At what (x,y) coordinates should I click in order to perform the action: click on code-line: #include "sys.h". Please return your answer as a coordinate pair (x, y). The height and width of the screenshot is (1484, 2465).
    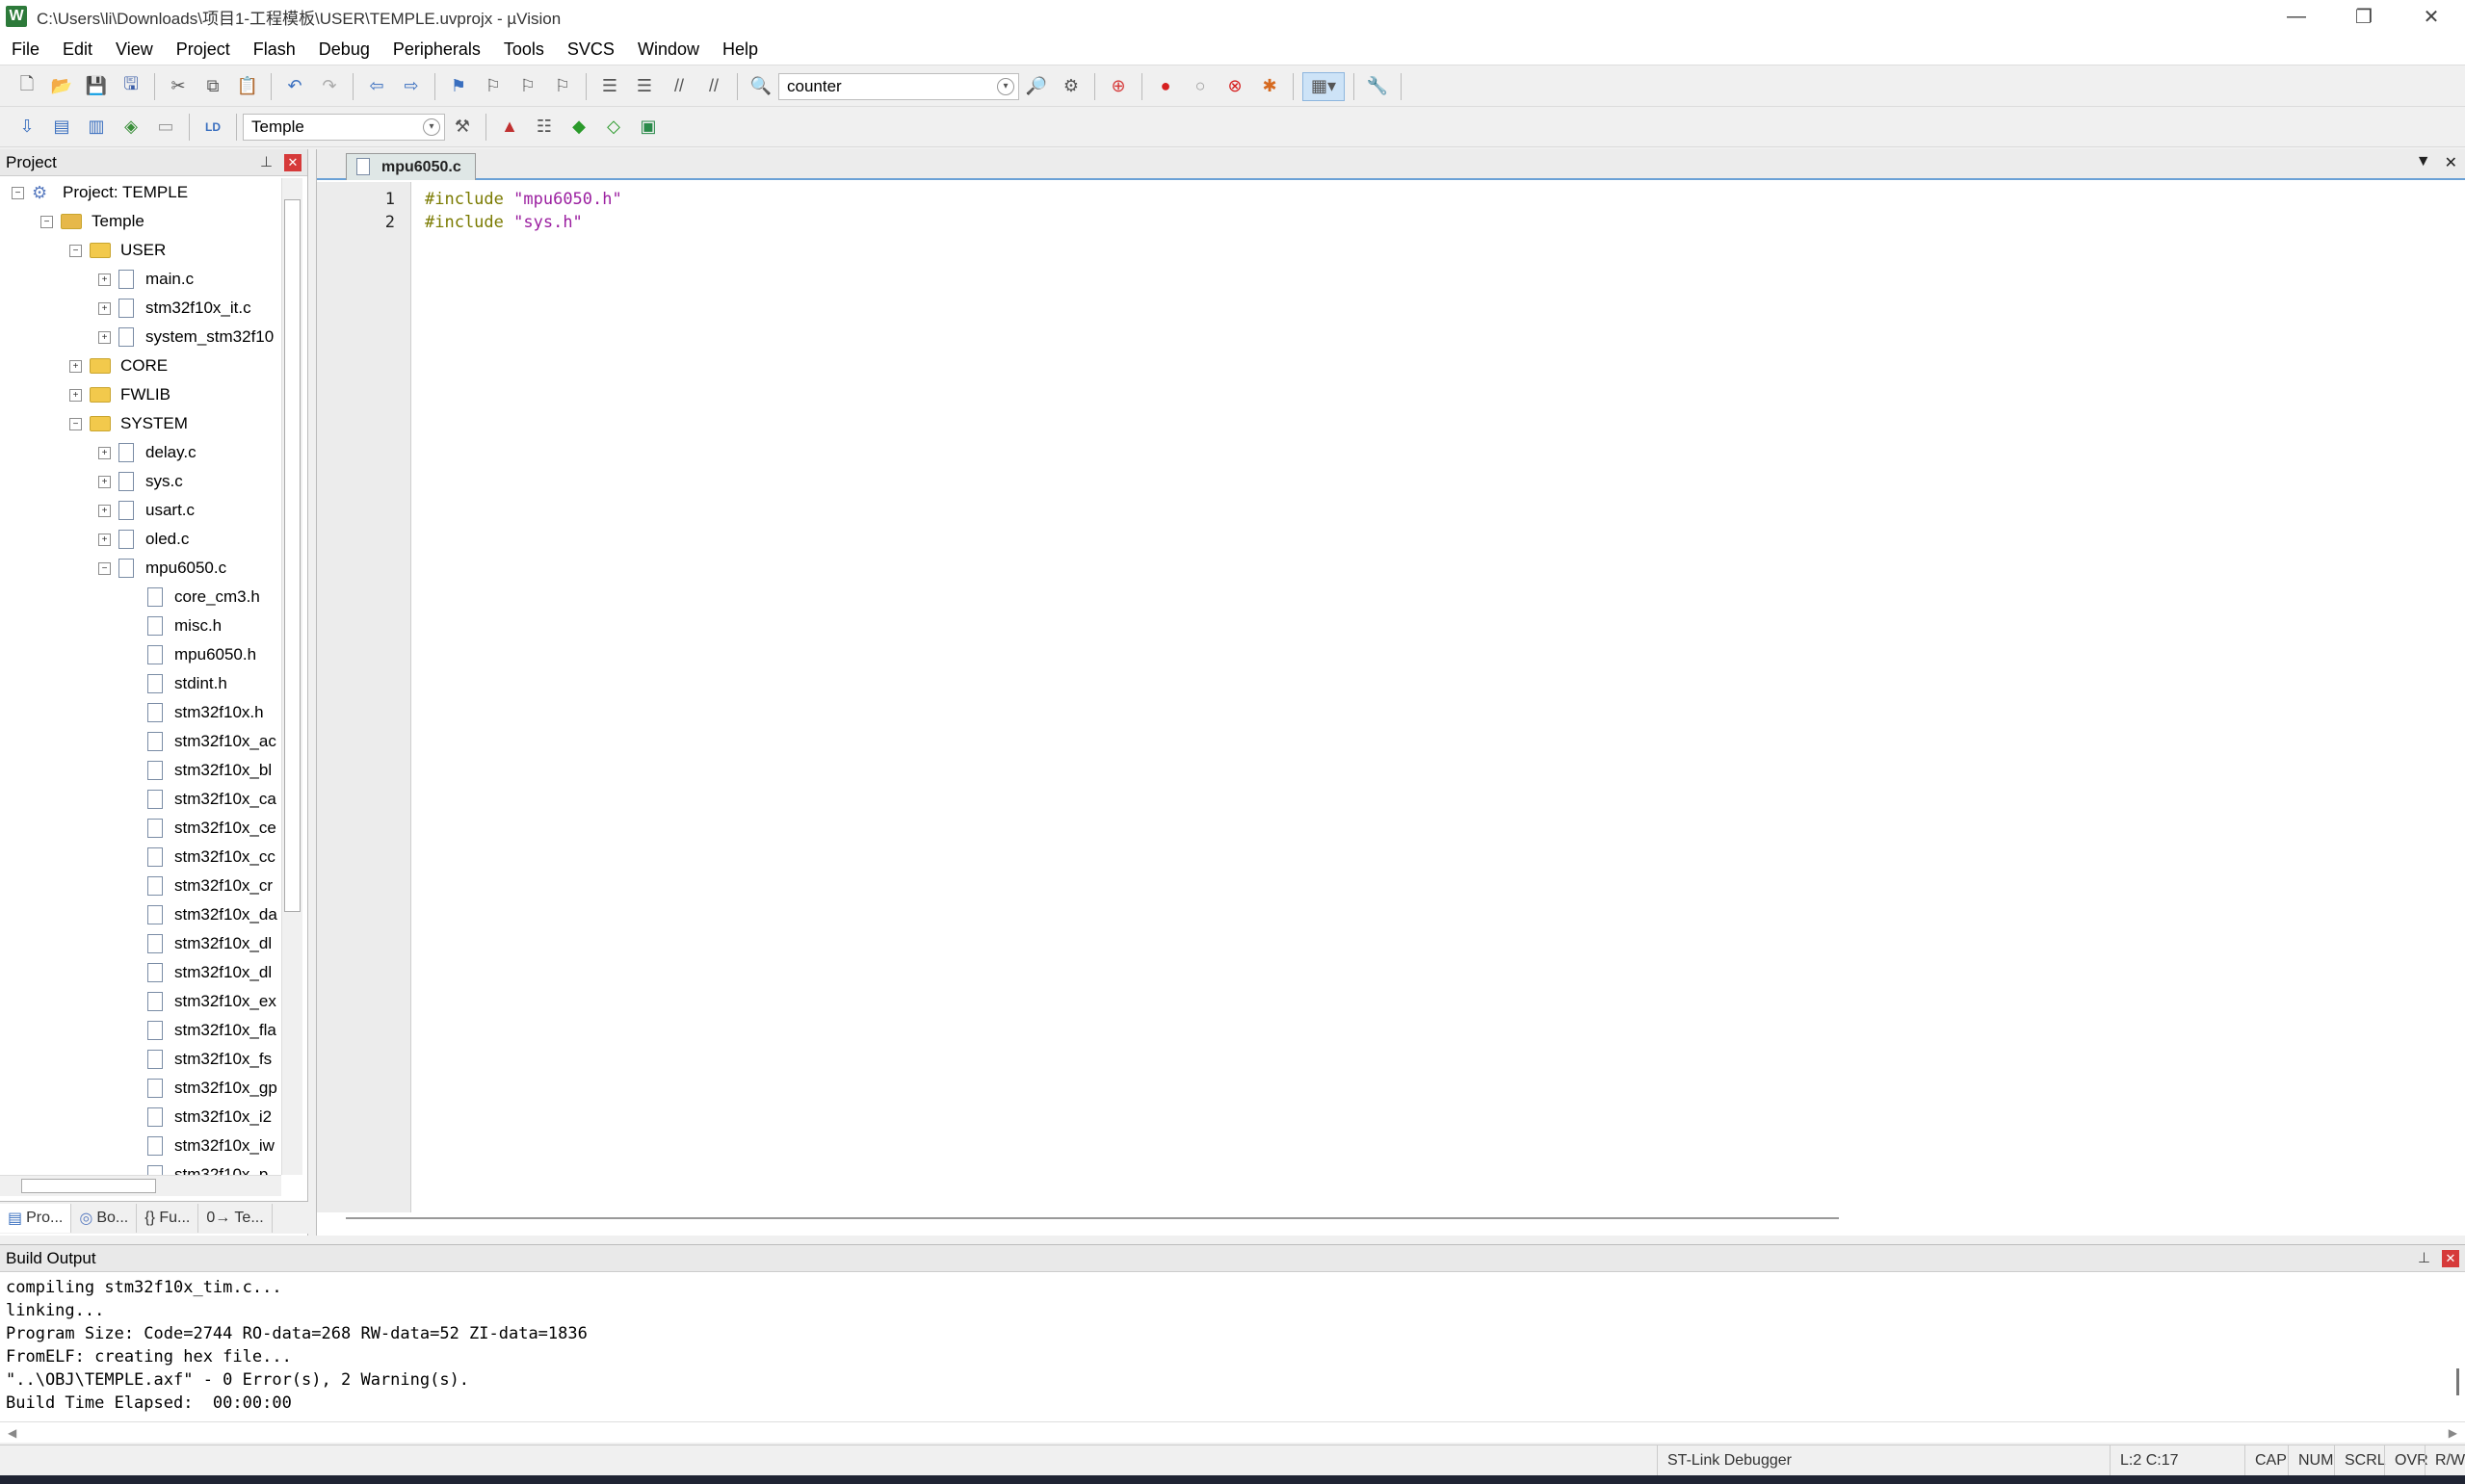
    Looking at the image, I should click on (1445, 223).